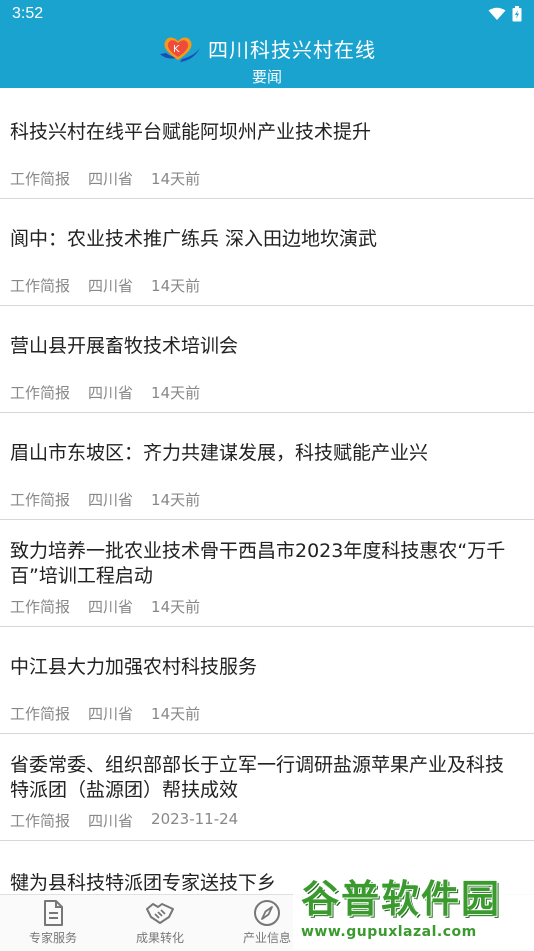 Image resolution: width=534 pixels, height=951 pixels. I want to click on news-title: 省委常委、组织部部长于立军一行调研盐源苹果产业及科技特派团（盐源团）帮扶成效, so click(257, 777).